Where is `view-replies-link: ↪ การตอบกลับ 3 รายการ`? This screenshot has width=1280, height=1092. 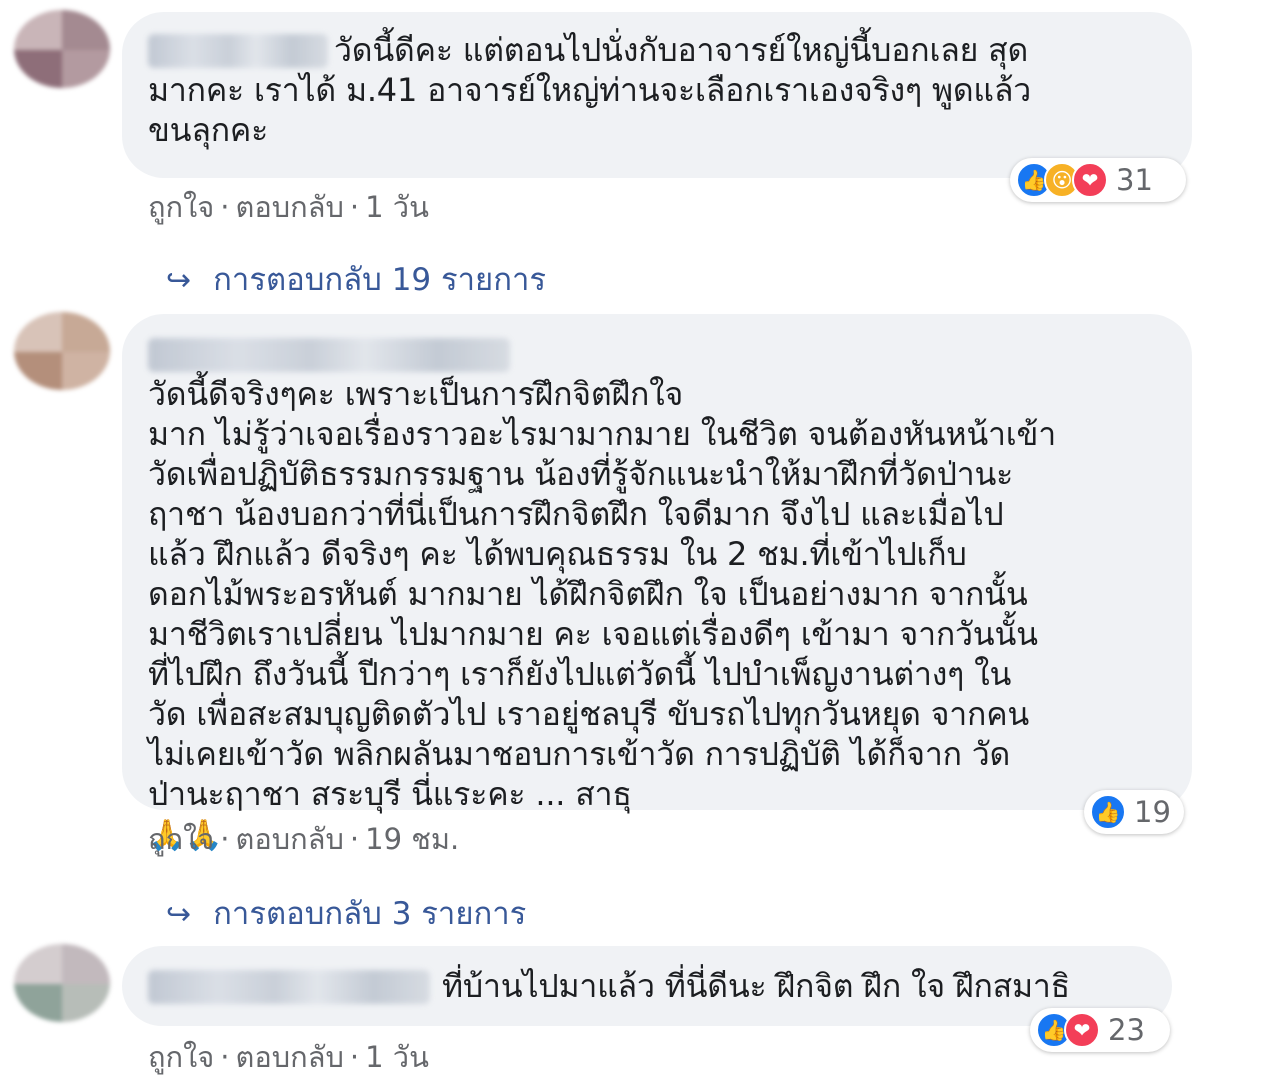
view-replies-link: ↪ การตอบกลับ 3 รายการ is located at coordinates (346, 913).